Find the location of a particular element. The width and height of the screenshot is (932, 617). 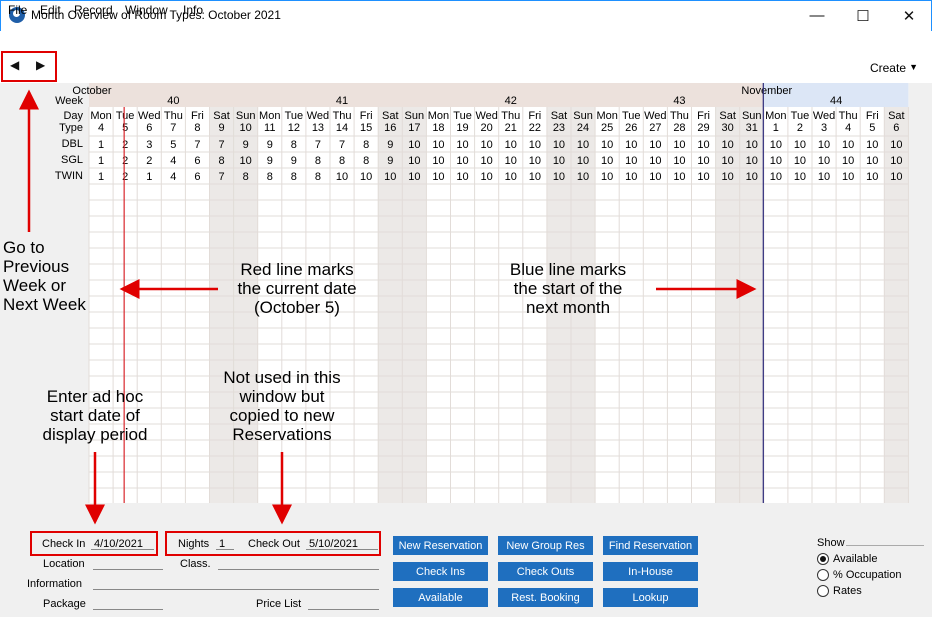

package-label: Package is located at coordinates (64, 604).